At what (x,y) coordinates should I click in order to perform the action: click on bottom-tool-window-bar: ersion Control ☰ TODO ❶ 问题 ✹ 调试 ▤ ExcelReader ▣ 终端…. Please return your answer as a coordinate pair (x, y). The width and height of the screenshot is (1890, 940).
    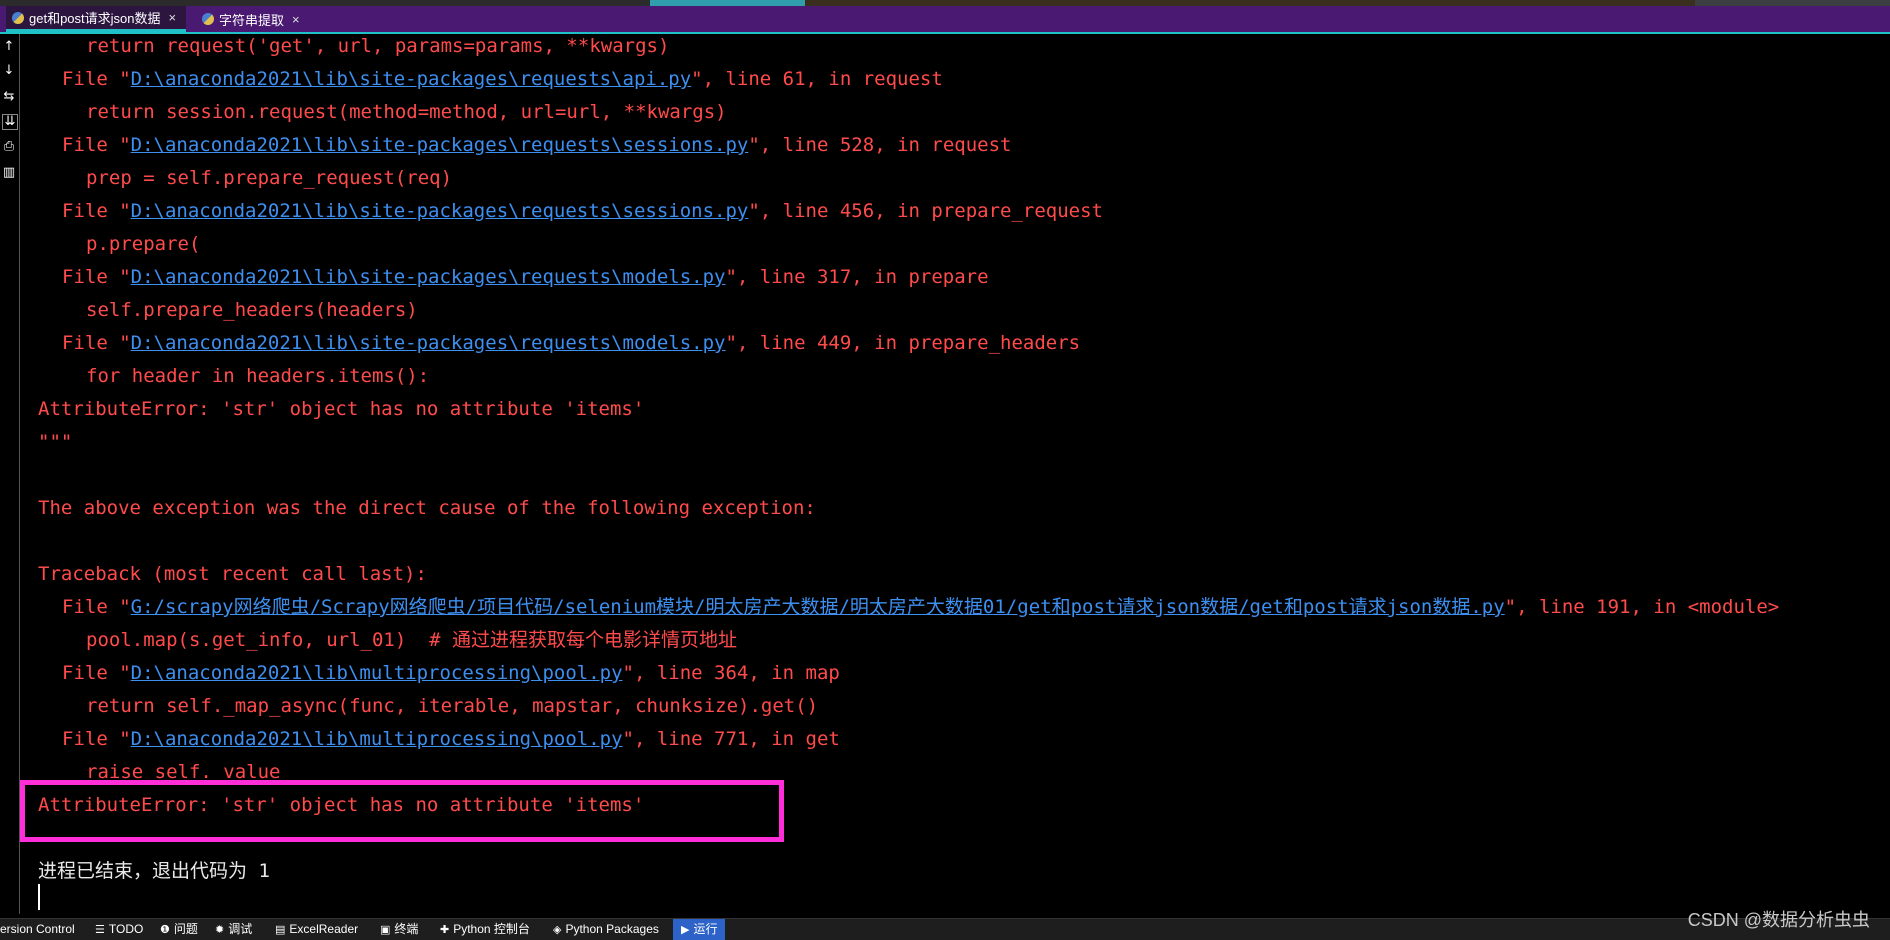
    Looking at the image, I should click on (945, 929).